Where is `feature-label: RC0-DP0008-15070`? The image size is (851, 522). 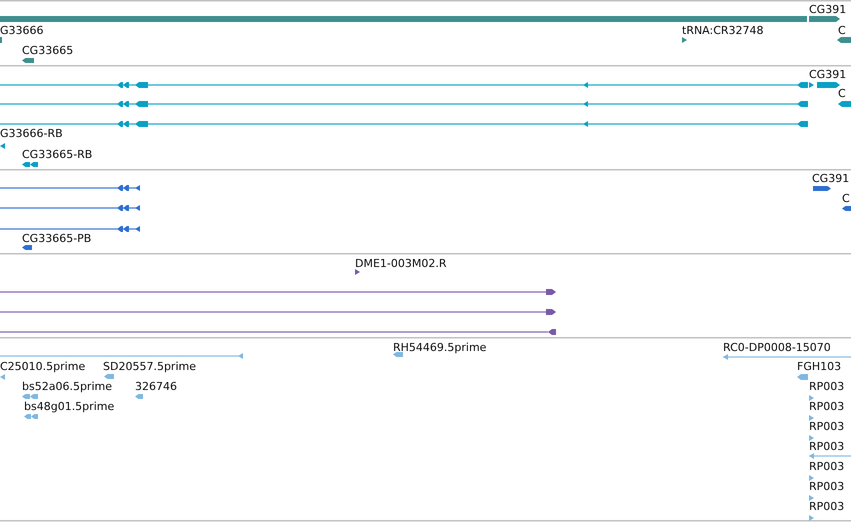
feature-label: RC0-DP0008-15070 is located at coordinates (777, 347).